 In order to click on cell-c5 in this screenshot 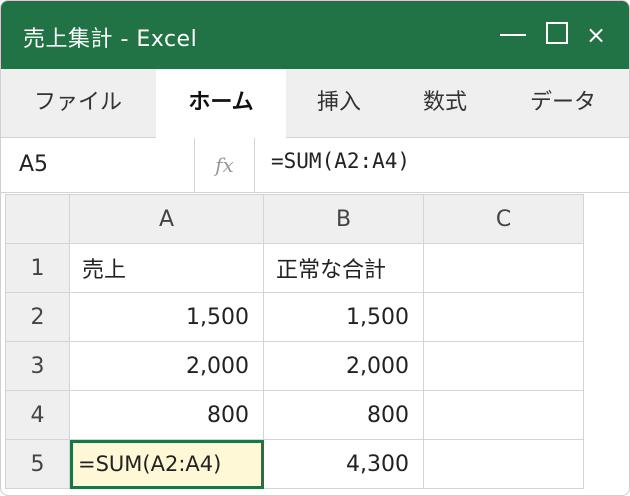, I will do `click(503, 464)`.